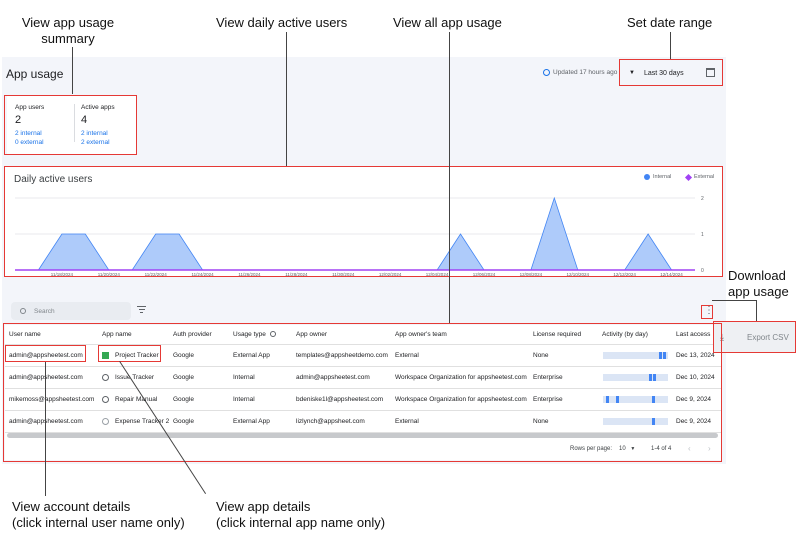 The width and height of the screenshot is (800, 551). I want to click on connector-chart, so click(286, 99).